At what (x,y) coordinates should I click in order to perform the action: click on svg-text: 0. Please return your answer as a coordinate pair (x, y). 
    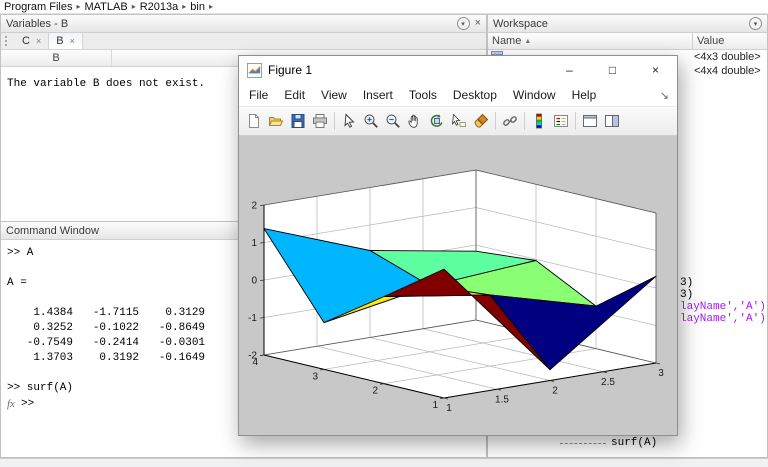
    Looking at the image, I should click on (254, 281).